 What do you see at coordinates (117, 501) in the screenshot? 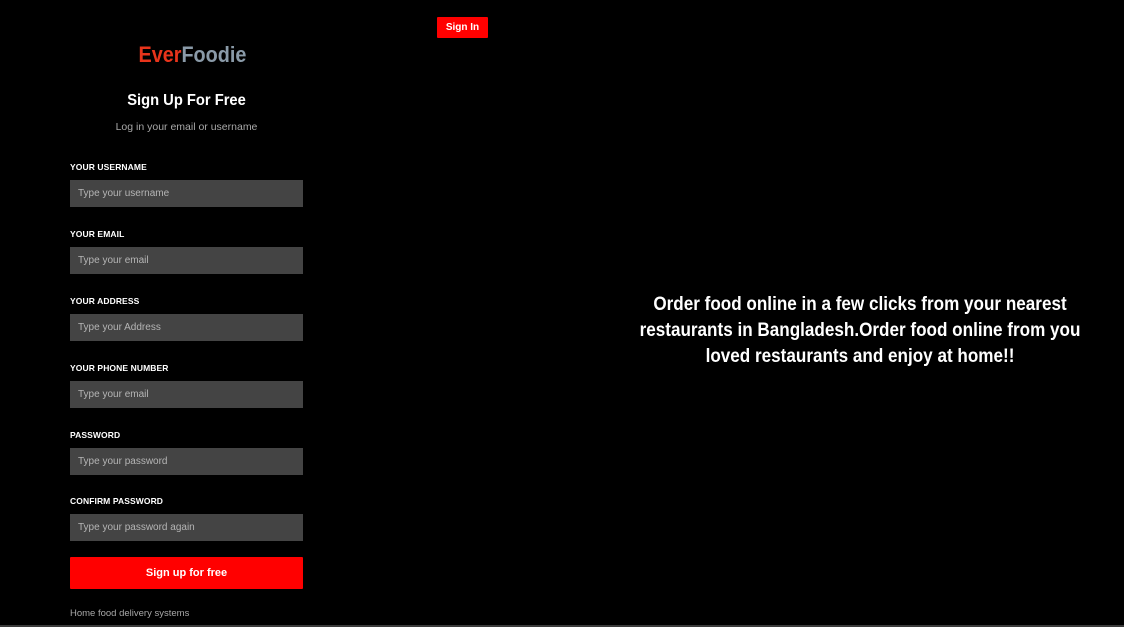
I see `confirm-password-label: CONFIRM PASSWORD` at bounding box center [117, 501].